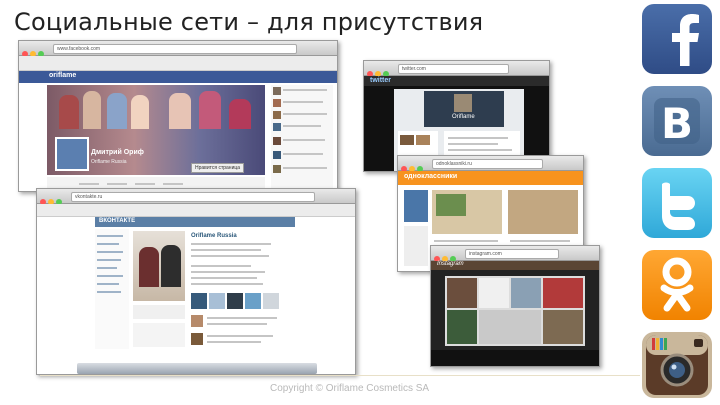 The height and width of the screenshot is (405, 720). What do you see at coordinates (249, 22) in the screenshot?
I see `slide-title: Социальные сети – для присутствия` at bounding box center [249, 22].